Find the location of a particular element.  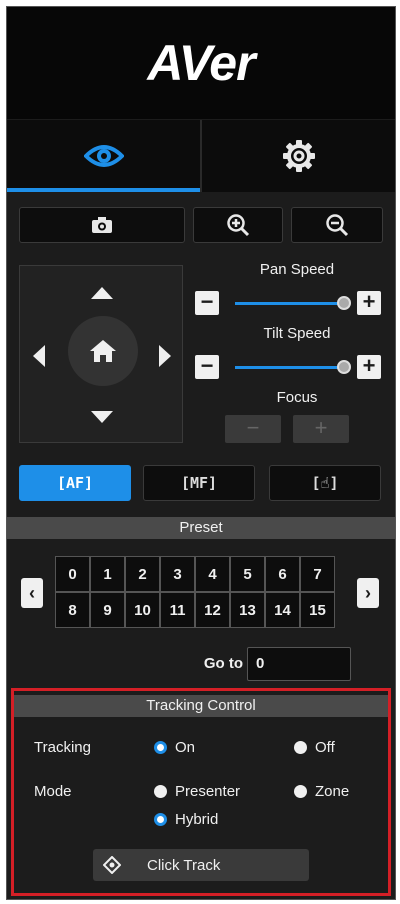

preset-button-12: 12 is located at coordinates (212, 610).